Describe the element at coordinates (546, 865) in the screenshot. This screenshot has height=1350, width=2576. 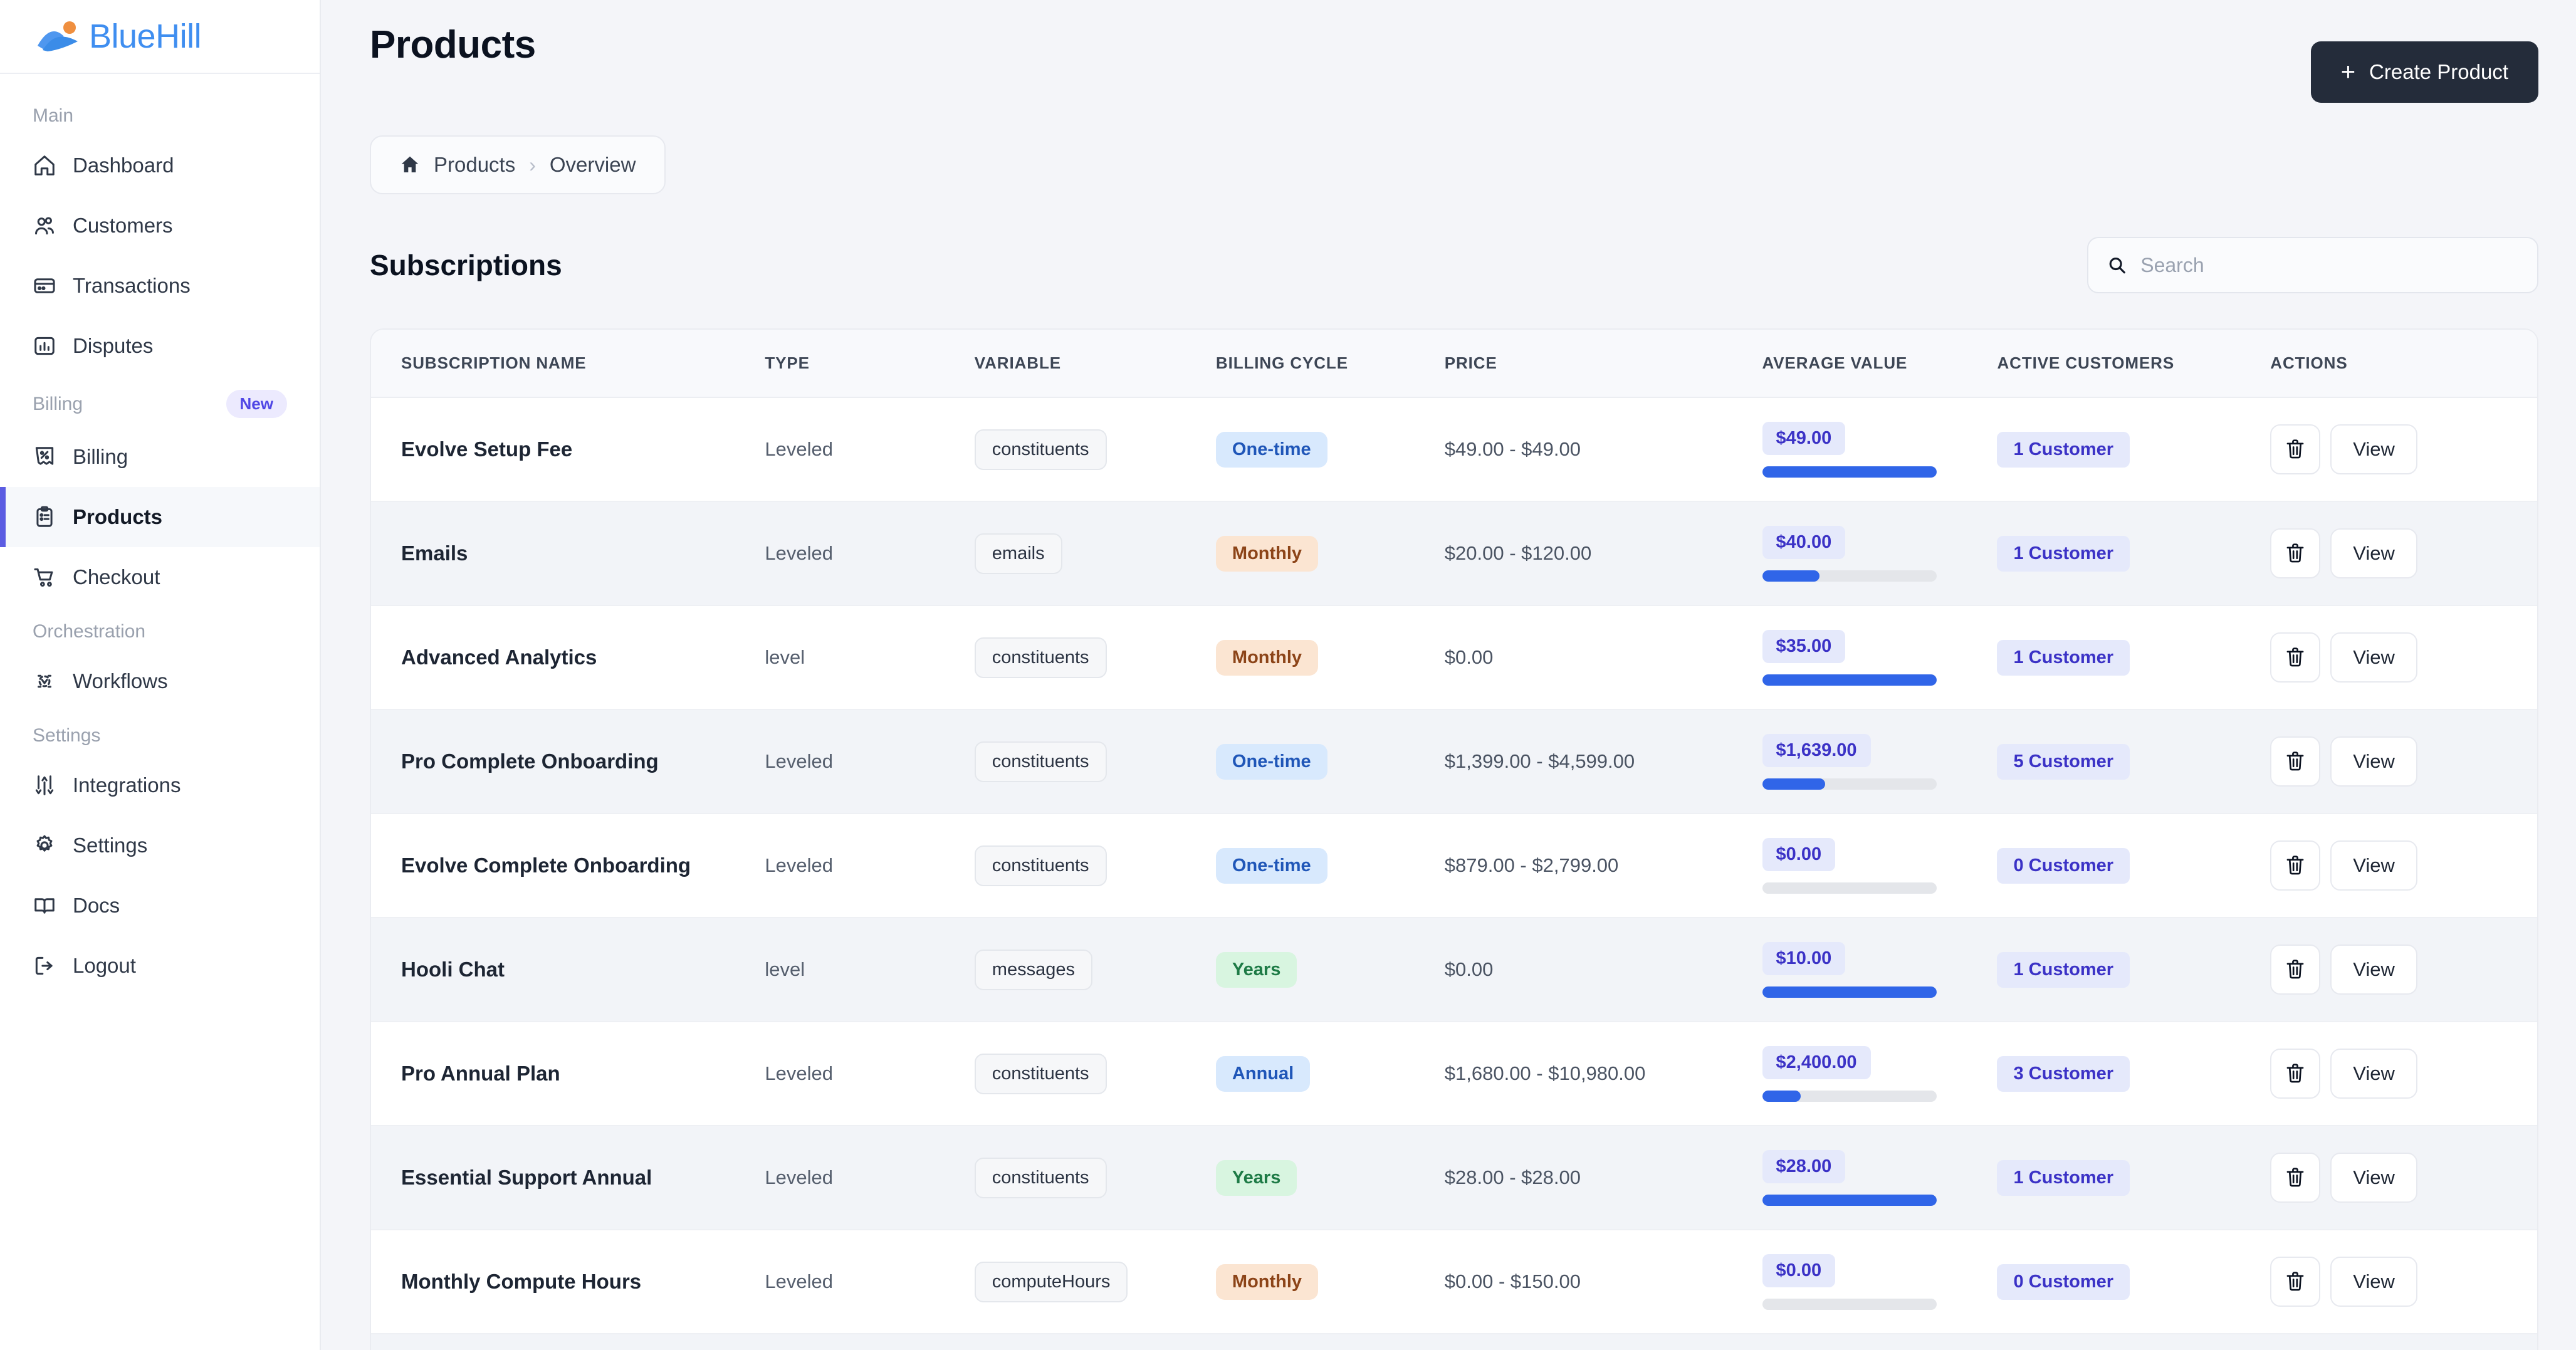
I see `subscription-name: Evolve Complete Onboarding` at that location.